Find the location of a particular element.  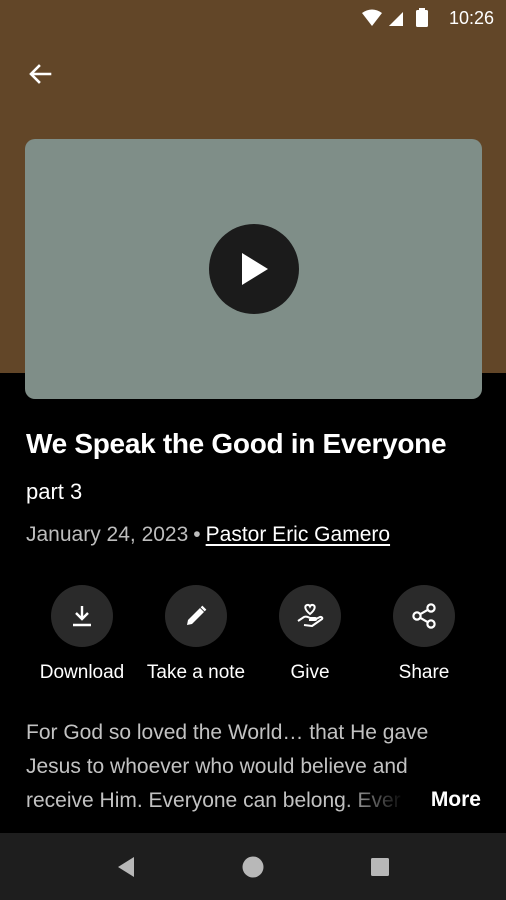

sermon-subtitle: part 3 is located at coordinates (54, 491).